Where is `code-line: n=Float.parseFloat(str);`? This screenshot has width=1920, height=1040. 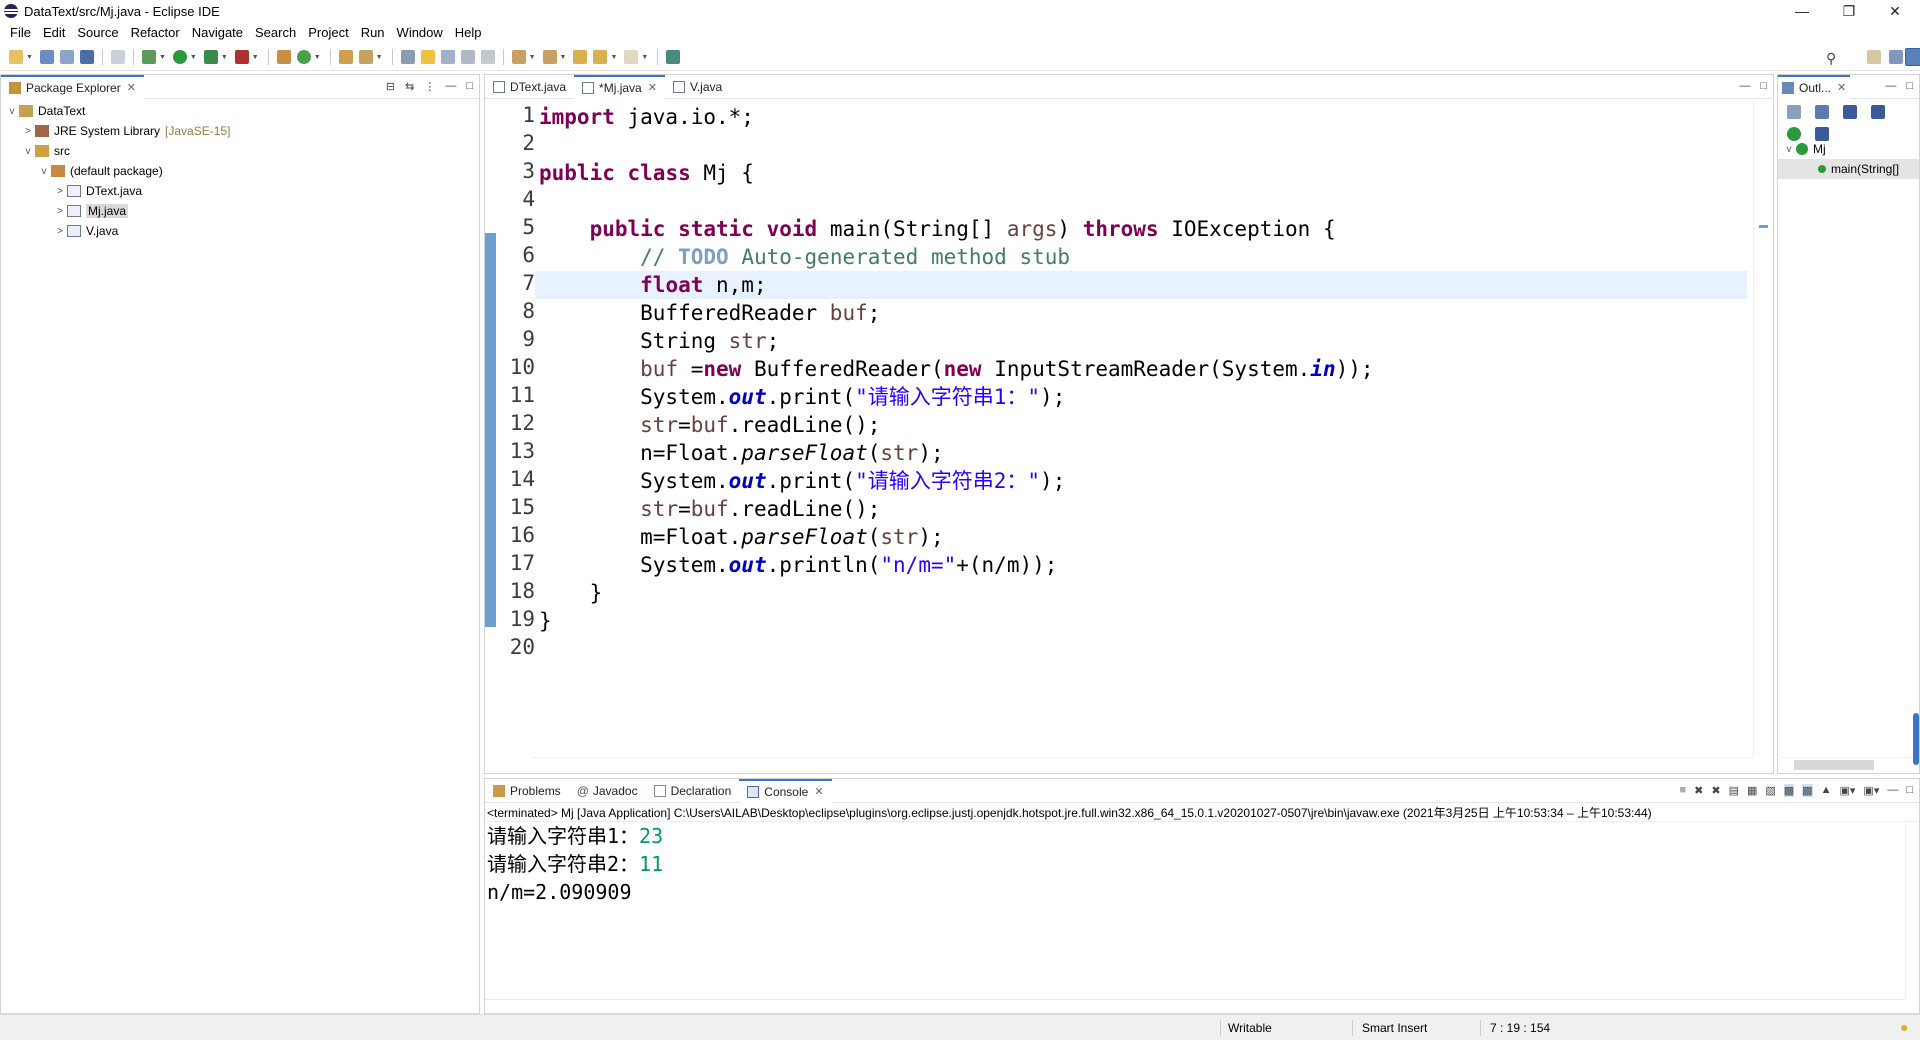
code-line: n=Float.parseFloat(str); is located at coordinates (741, 453).